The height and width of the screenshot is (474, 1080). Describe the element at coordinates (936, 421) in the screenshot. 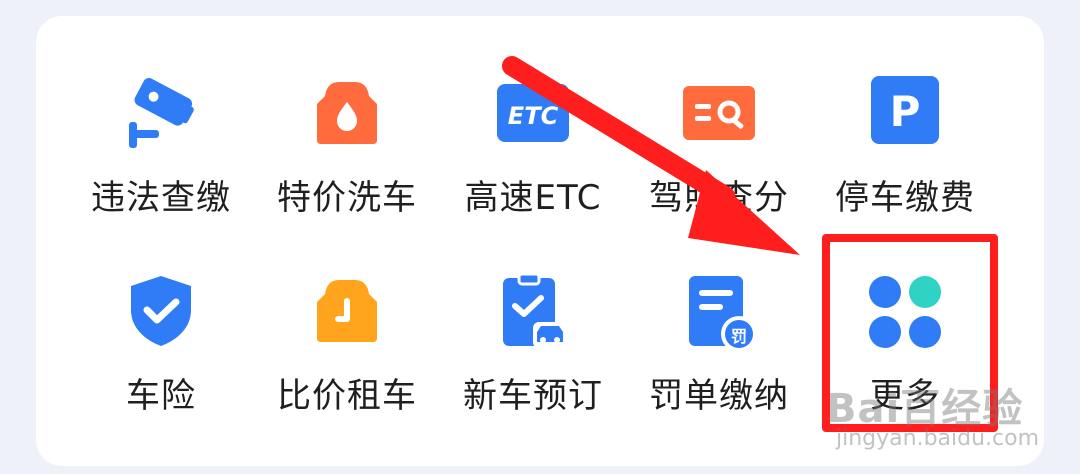

I see `baidu-jingyan-watermark: Bai百经验 jingyan.baidu.com` at that location.